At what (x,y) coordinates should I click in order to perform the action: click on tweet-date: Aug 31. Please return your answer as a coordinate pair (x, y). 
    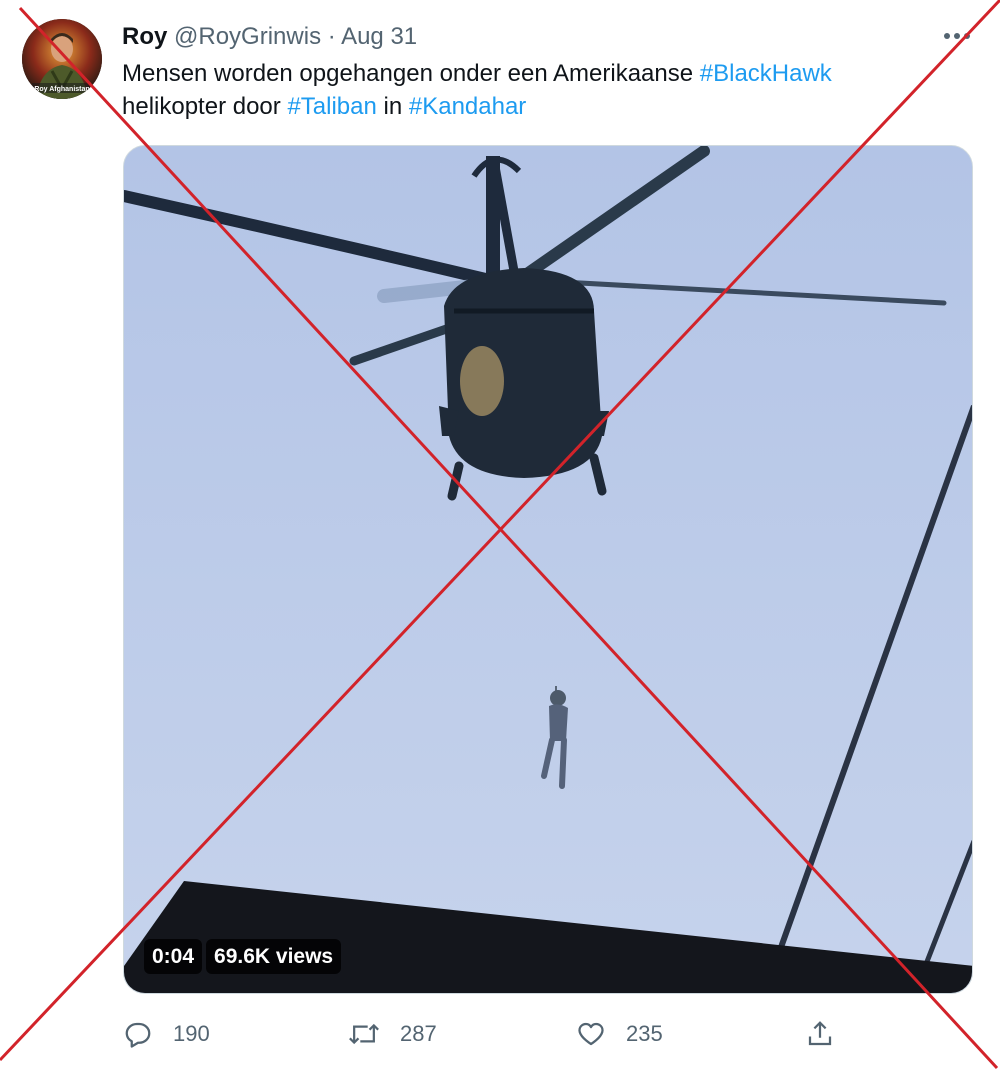
    Looking at the image, I should click on (379, 36).